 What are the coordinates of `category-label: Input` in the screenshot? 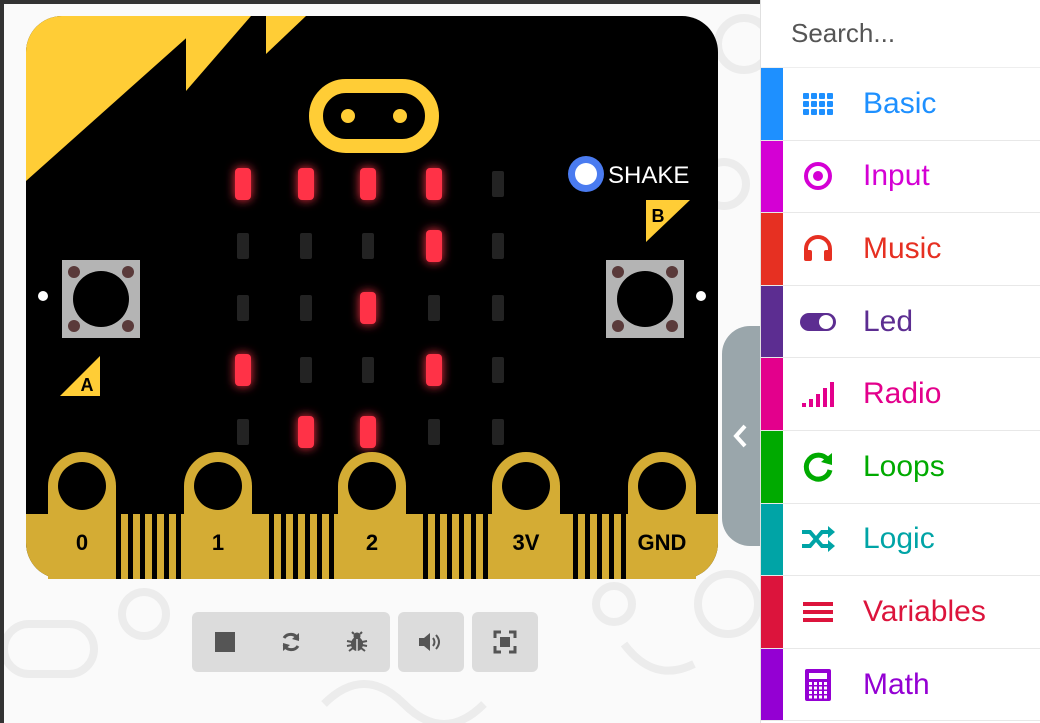 It's located at (896, 176).